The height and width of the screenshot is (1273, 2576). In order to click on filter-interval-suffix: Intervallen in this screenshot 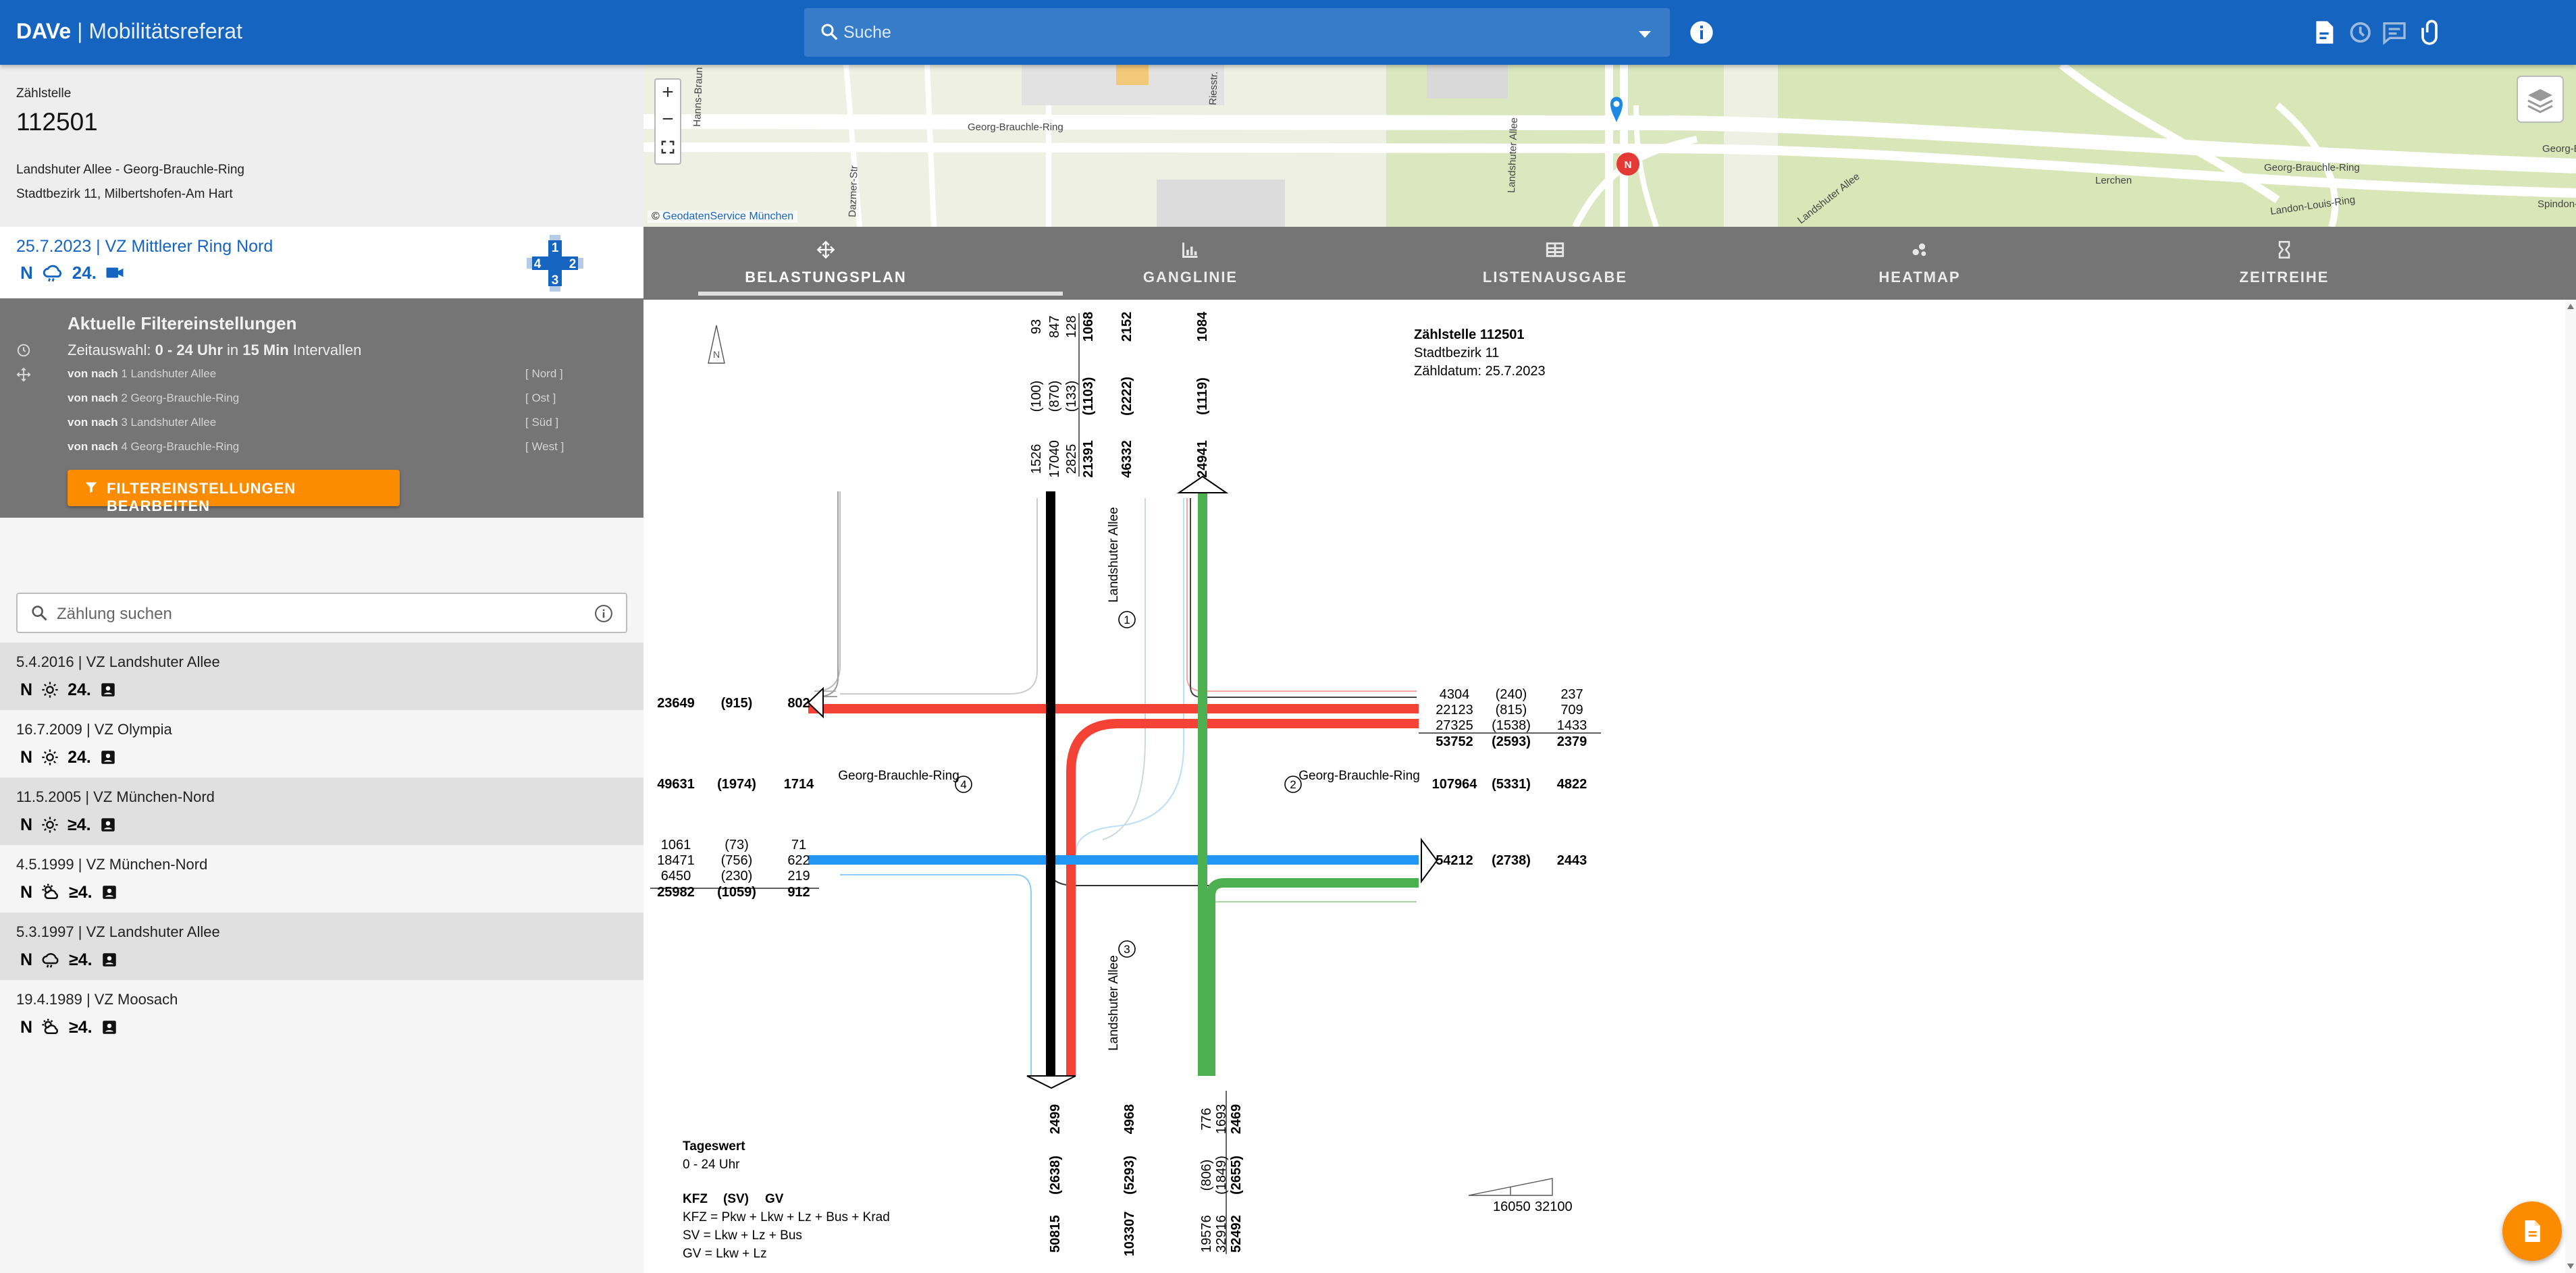, I will do `click(327, 350)`.